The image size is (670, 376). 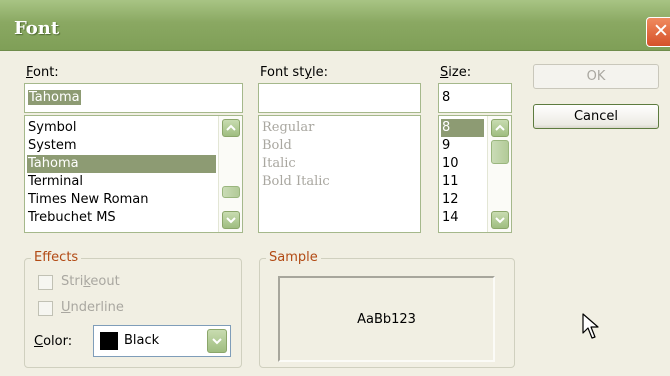 I want to click on font-list-scrollbar, so click(x=230, y=174).